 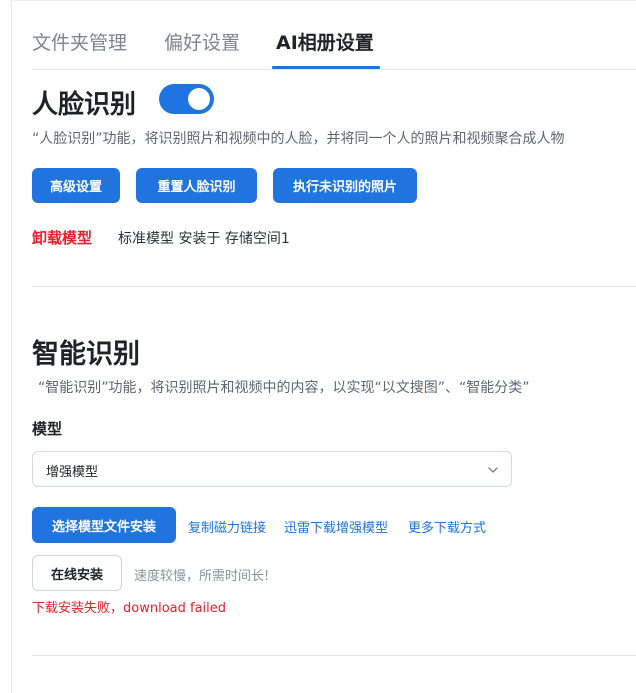 I want to click on chevron-down-icon, so click(x=493, y=470).